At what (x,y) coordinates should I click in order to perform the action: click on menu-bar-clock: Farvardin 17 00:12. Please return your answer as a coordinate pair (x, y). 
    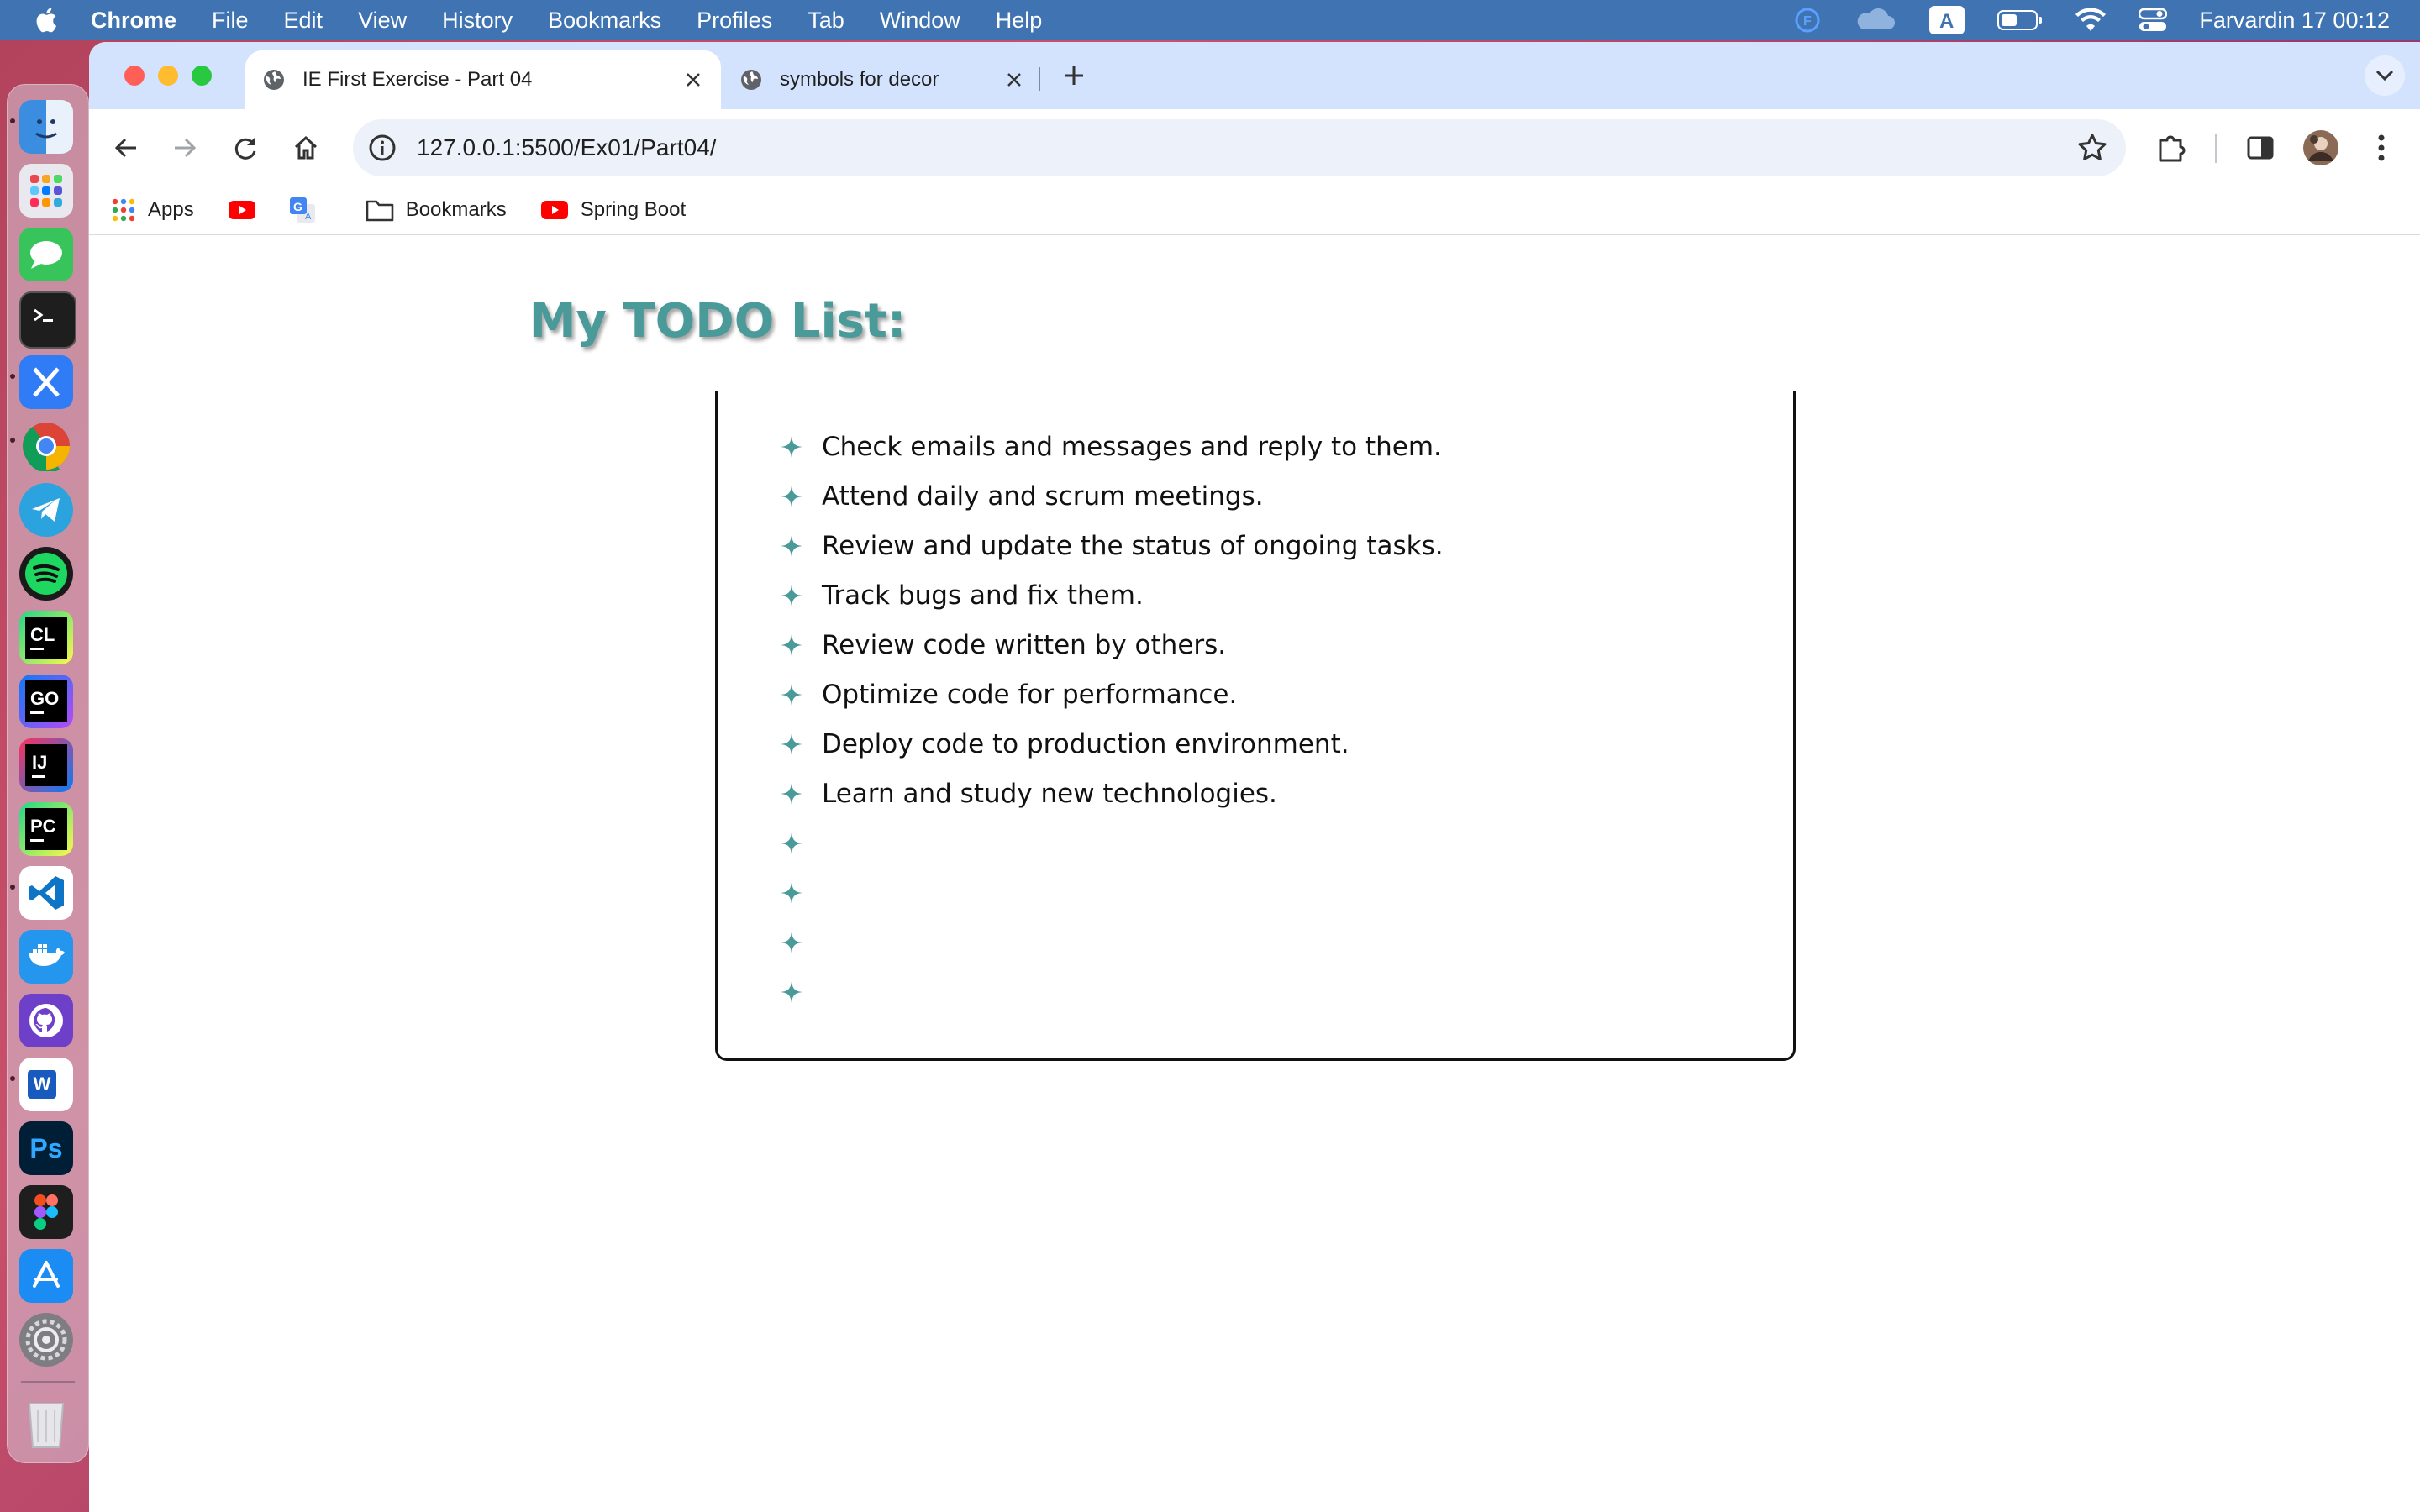
    Looking at the image, I should click on (2294, 21).